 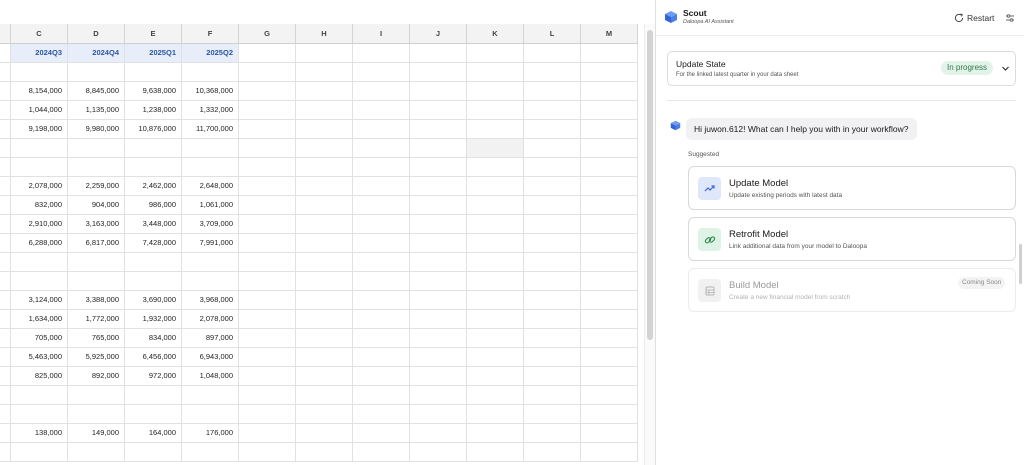 What do you see at coordinates (210, 110) in the screenshot?
I see `value-cell: 1,332,000` at bounding box center [210, 110].